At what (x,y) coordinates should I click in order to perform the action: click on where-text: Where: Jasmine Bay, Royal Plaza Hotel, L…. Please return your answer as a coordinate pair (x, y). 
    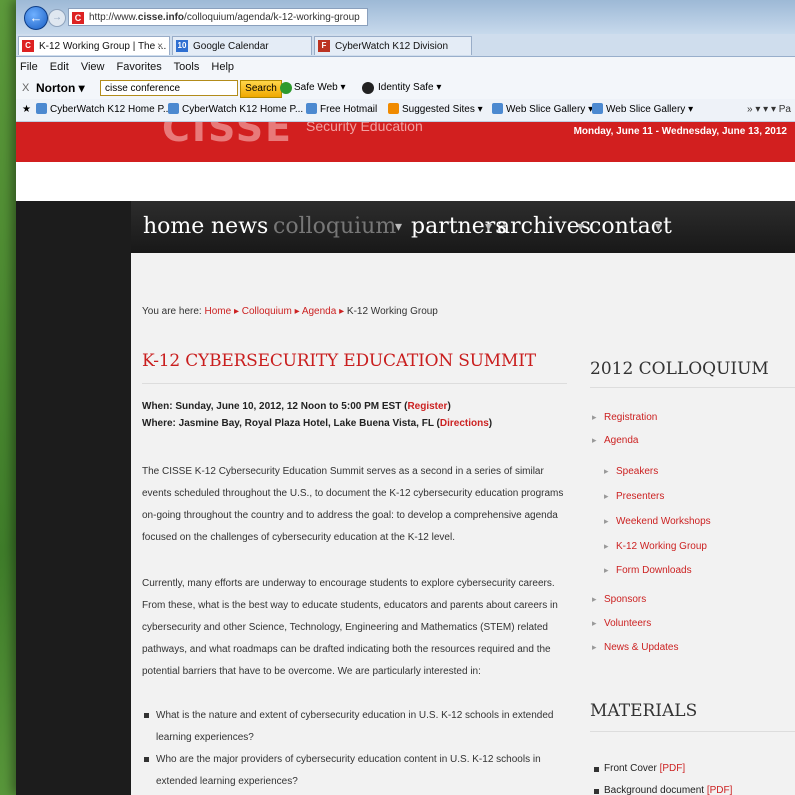
    Looking at the image, I should click on (291, 423).